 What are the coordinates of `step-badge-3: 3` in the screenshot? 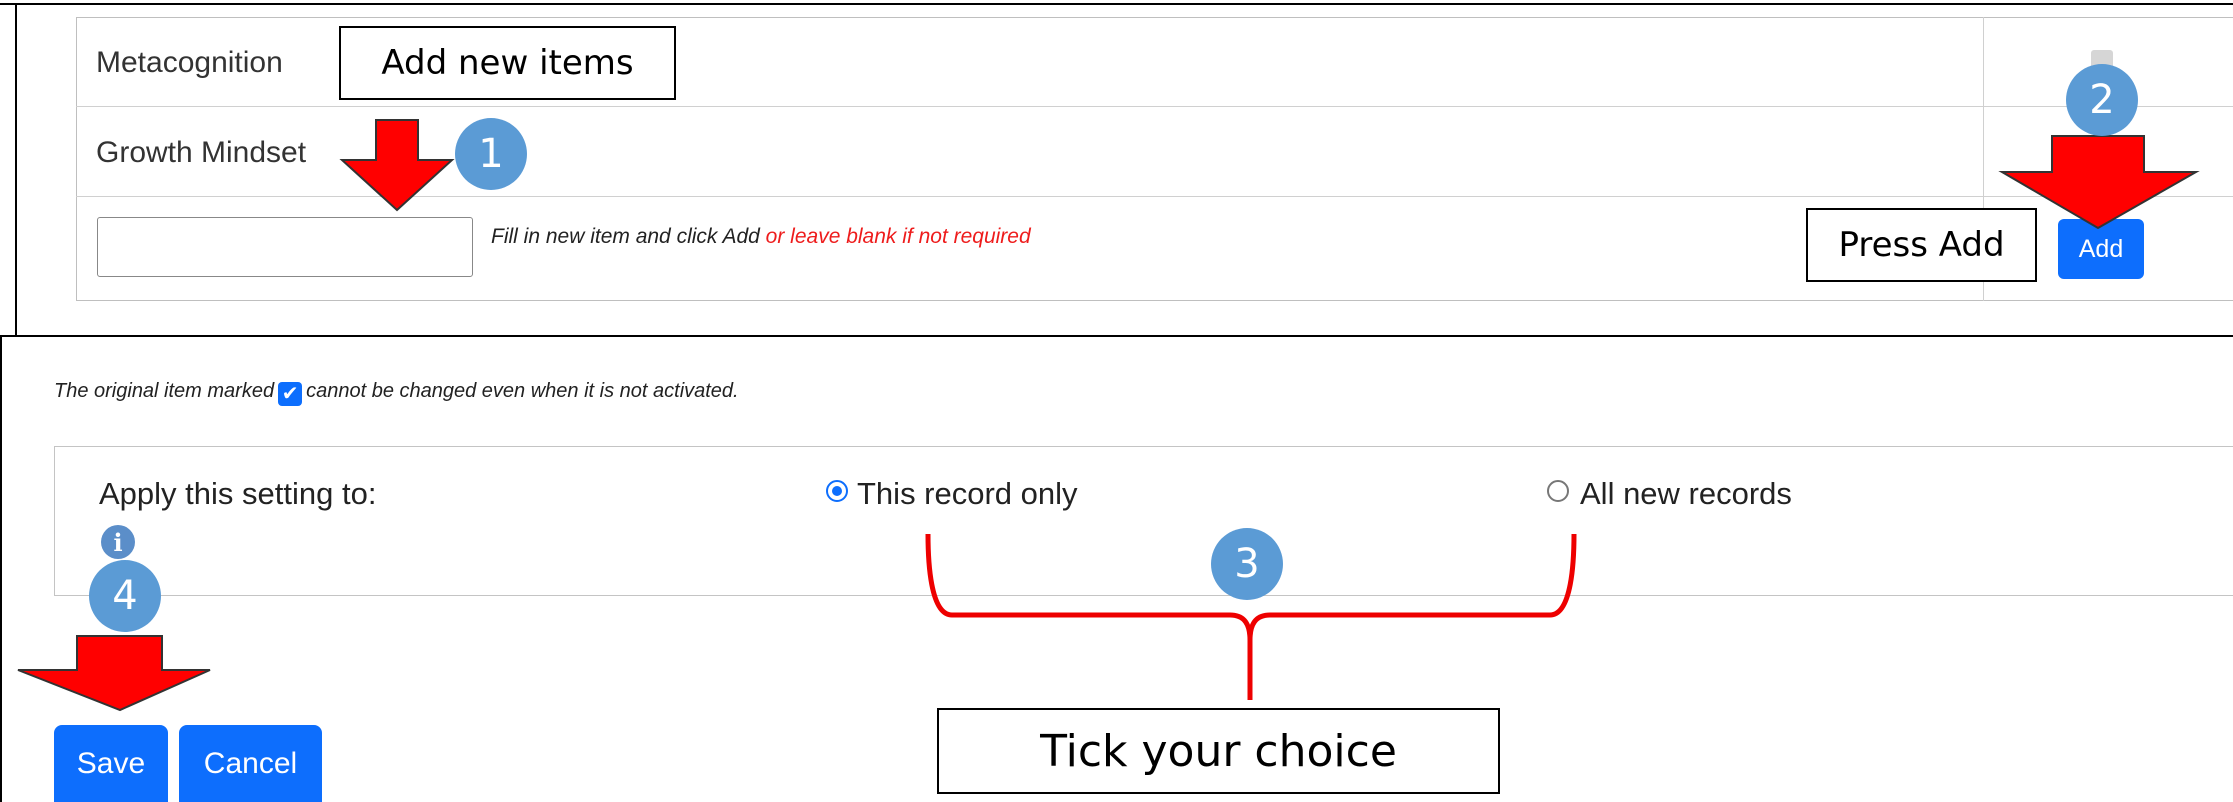 It's located at (1247, 564).